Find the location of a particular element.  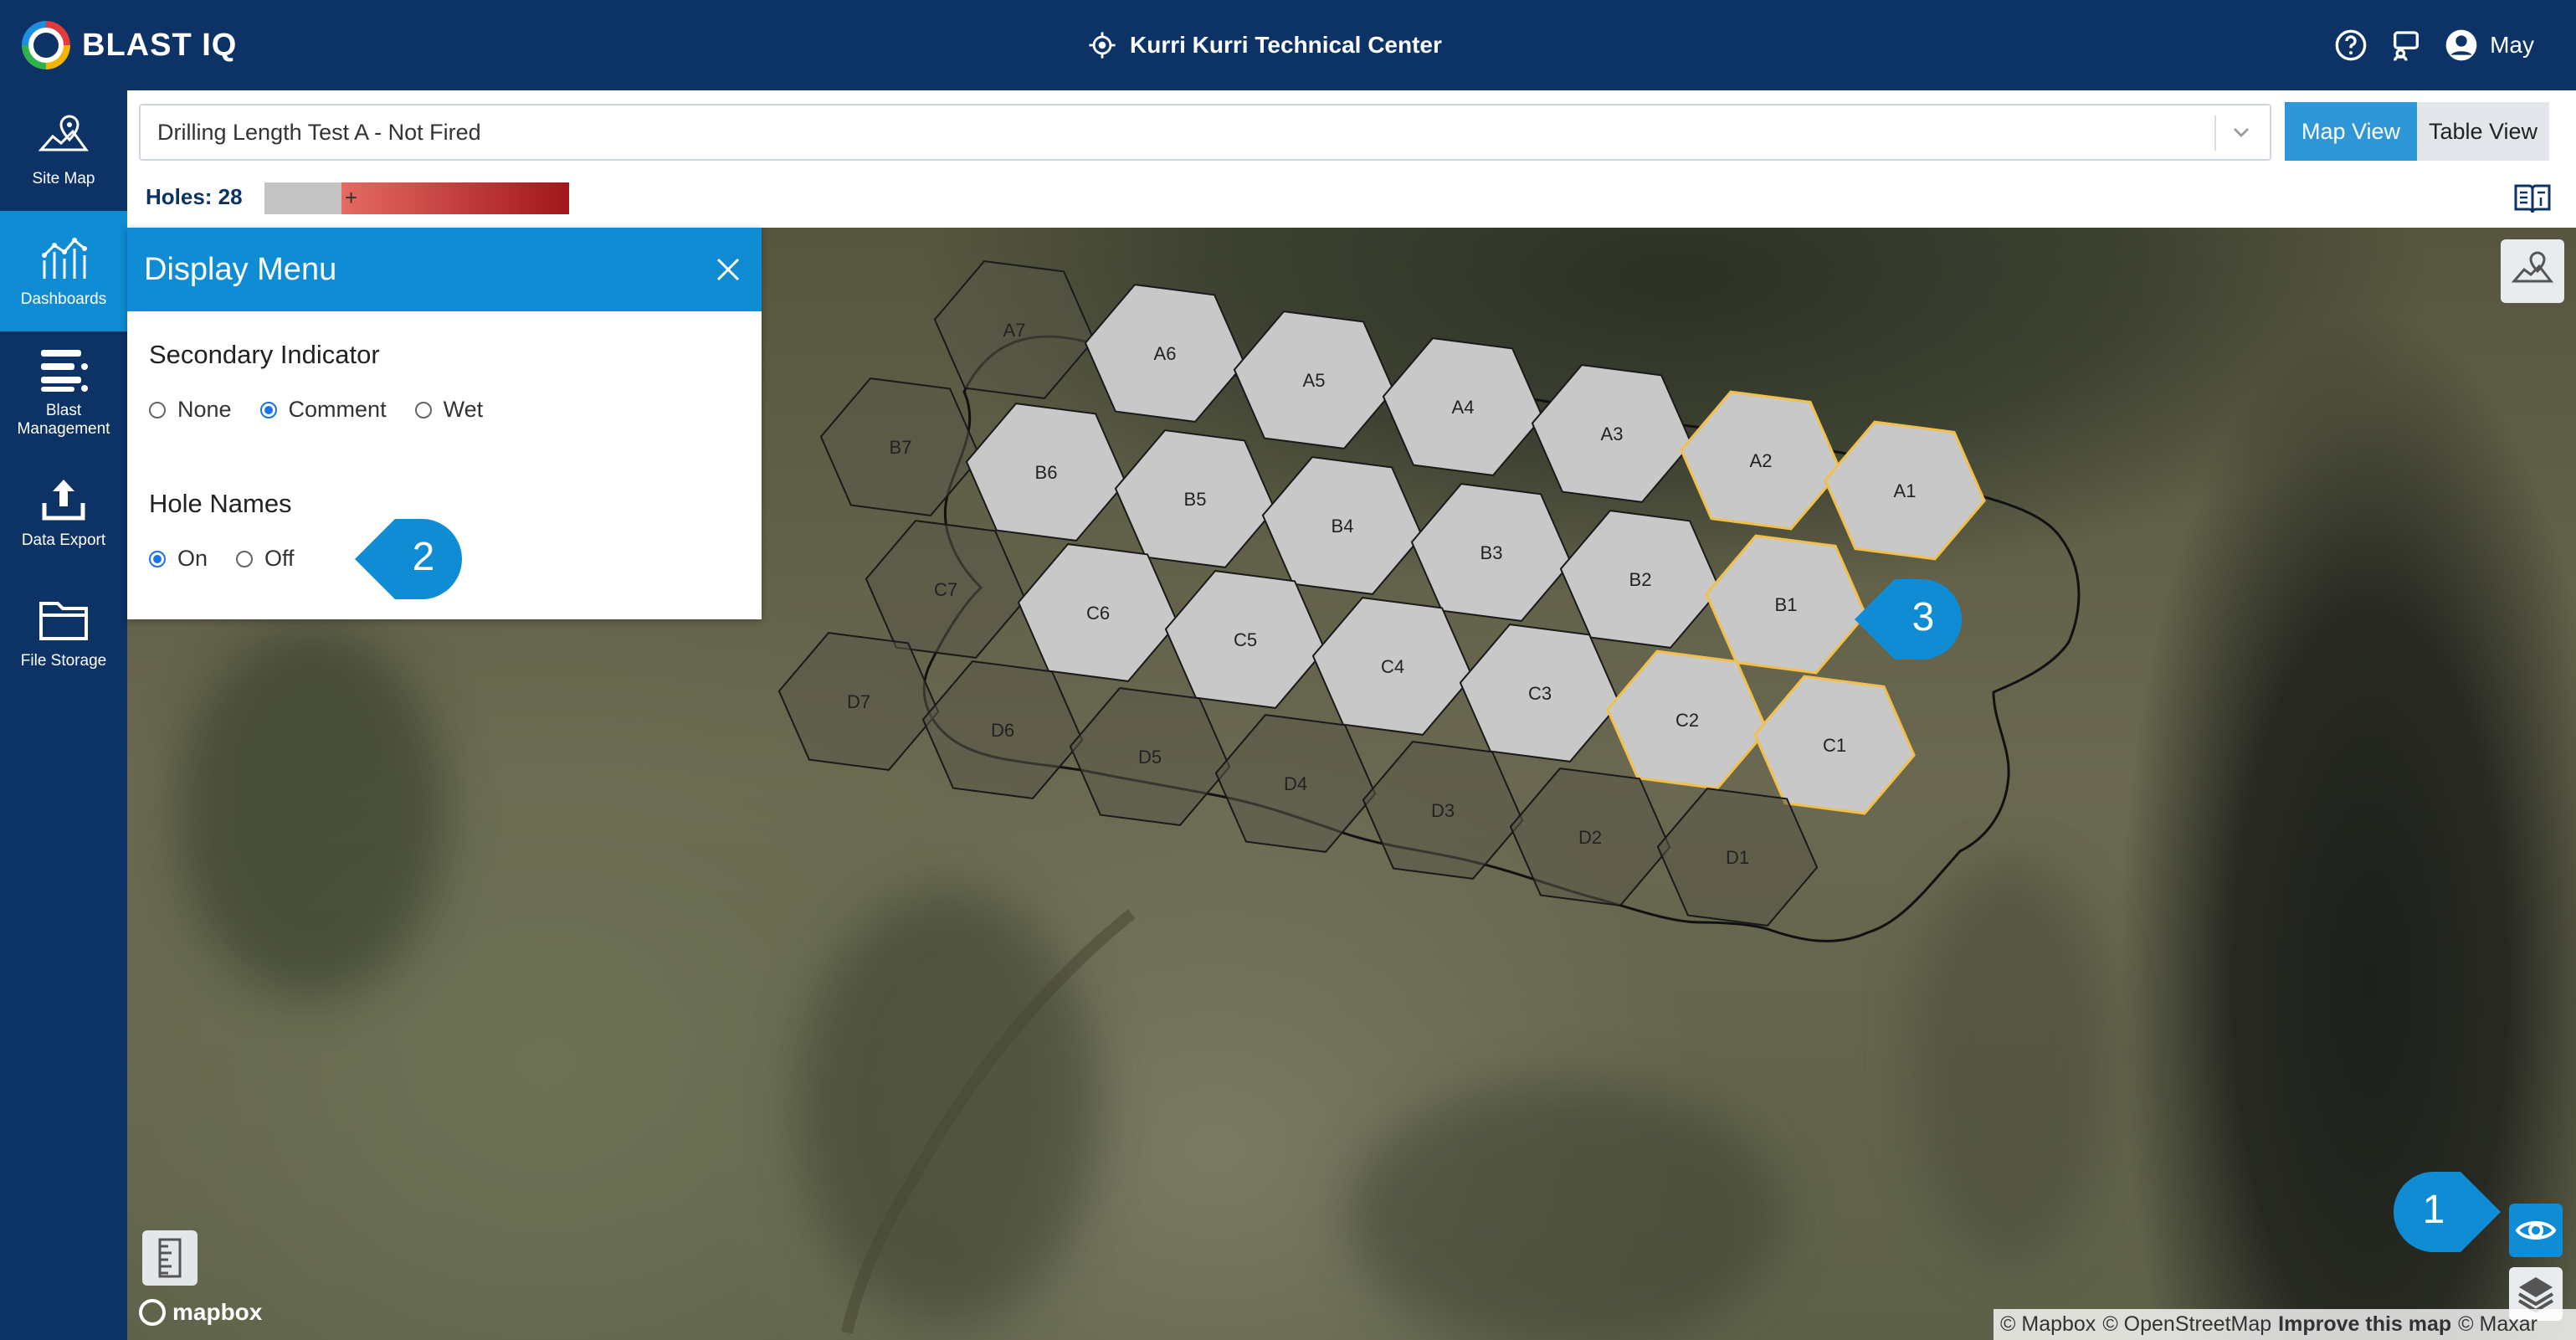

sidebar-item-label: Data Export is located at coordinates (63, 540).